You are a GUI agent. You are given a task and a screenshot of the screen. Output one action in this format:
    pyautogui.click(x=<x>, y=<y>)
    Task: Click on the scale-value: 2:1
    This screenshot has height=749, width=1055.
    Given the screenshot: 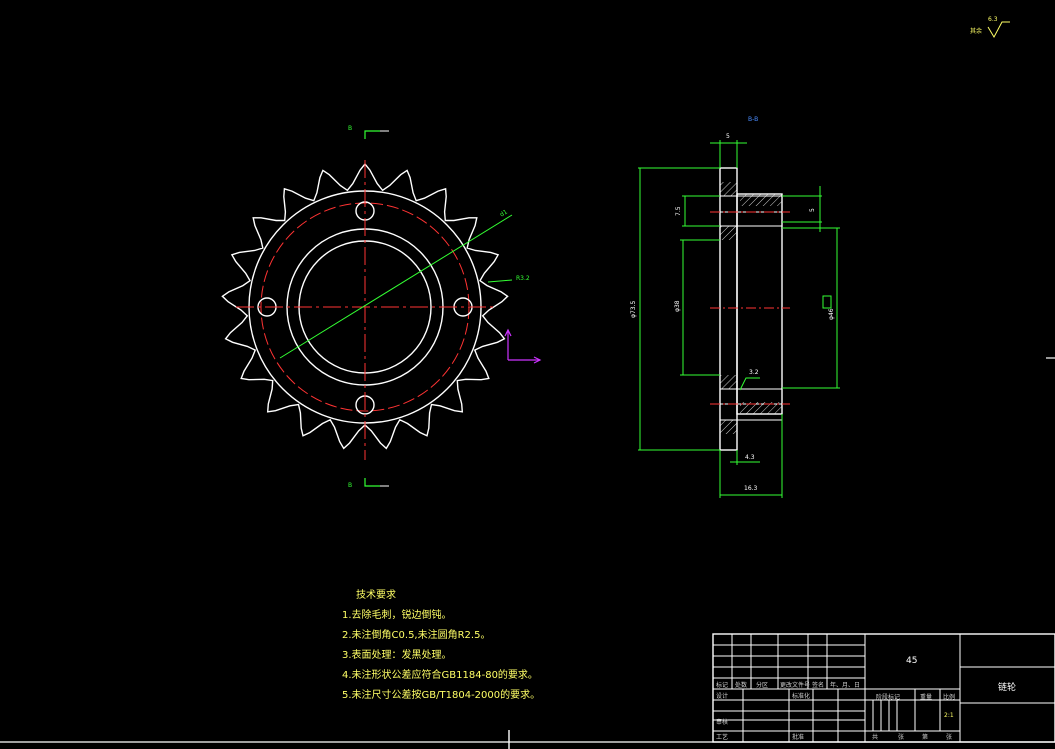 What is the action you would take?
    pyautogui.click(x=949, y=715)
    